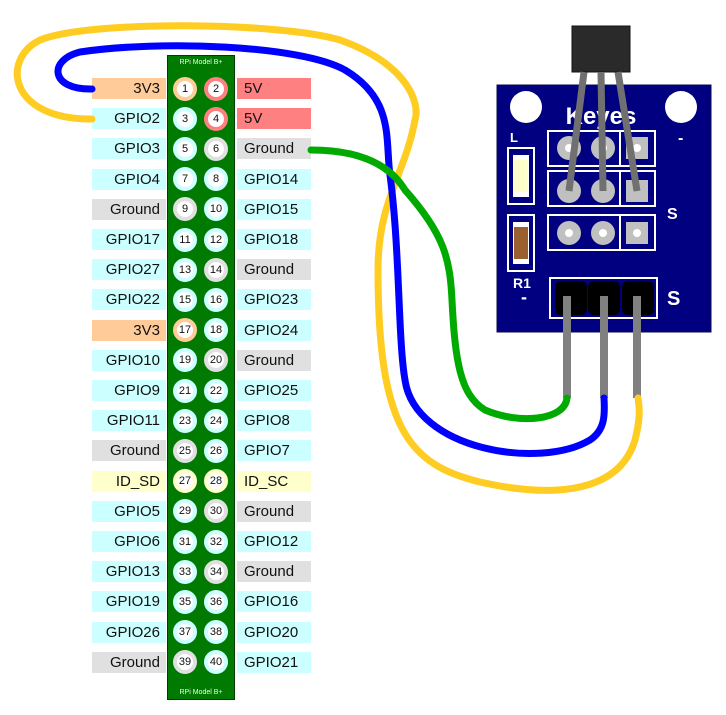 The height and width of the screenshot is (715, 726). What do you see at coordinates (526, 107) in the screenshot?
I see `mount-hole-left` at bounding box center [526, 107].